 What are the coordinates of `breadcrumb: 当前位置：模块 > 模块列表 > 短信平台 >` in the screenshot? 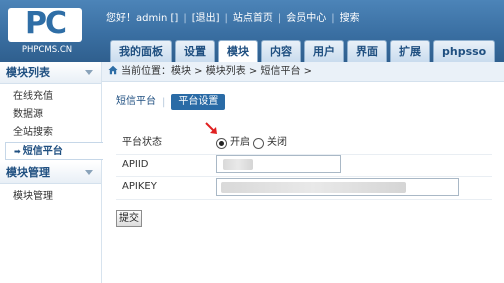 It's located at (303, 72).